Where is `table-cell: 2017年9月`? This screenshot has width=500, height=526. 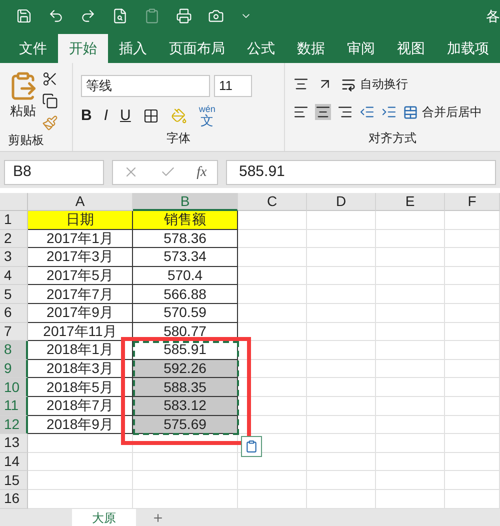
table-cell: 2017年9月 is located at coordinates (80, 313).